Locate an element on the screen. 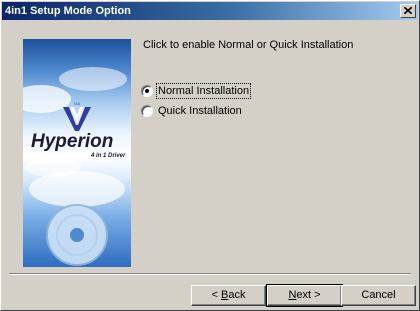  cancel-button: Cancel is located at coordinates (378, 295).